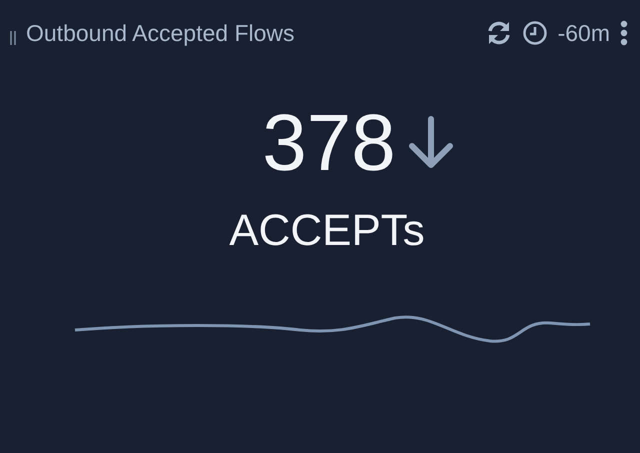 Image resolution: width=640 pixels, height=453 pixels. What do you see at coordinates (499, 33) in the screenshot?
I see `refresh-icon` at bounding box center [499, 33].